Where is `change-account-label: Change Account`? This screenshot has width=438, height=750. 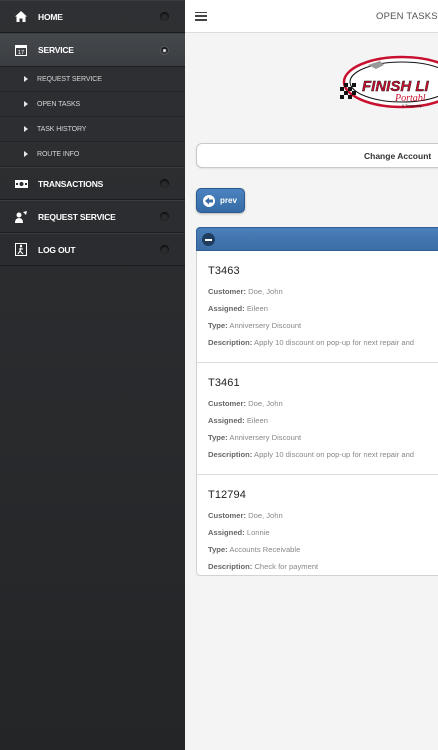
change-account-label: Change Account is located at coordinates (398, 156).